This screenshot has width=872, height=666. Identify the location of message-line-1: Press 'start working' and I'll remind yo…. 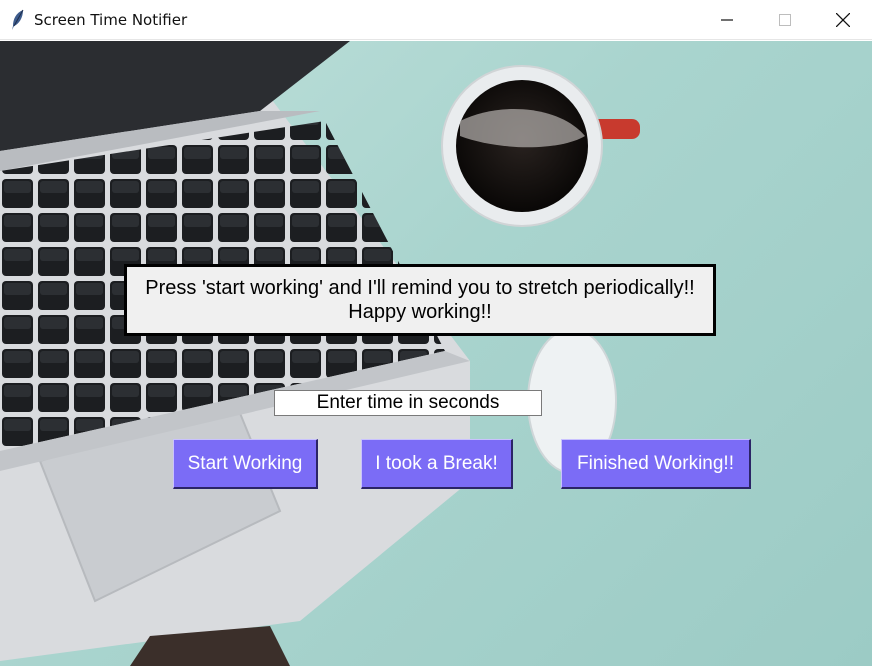
(420, 288).